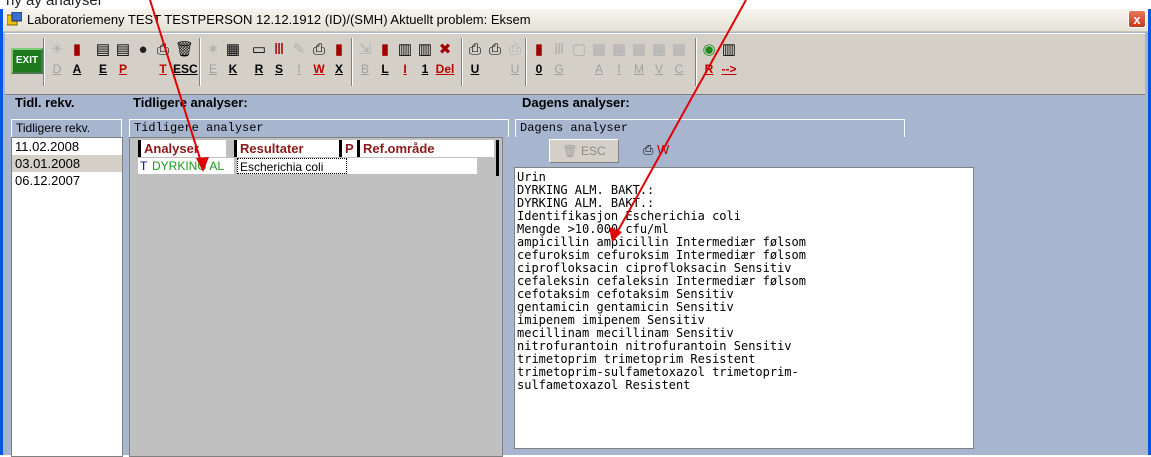  Describe the element at coordinates (599, 49) in the screenshot. I see `grid-a-icon: ▦` at that location.